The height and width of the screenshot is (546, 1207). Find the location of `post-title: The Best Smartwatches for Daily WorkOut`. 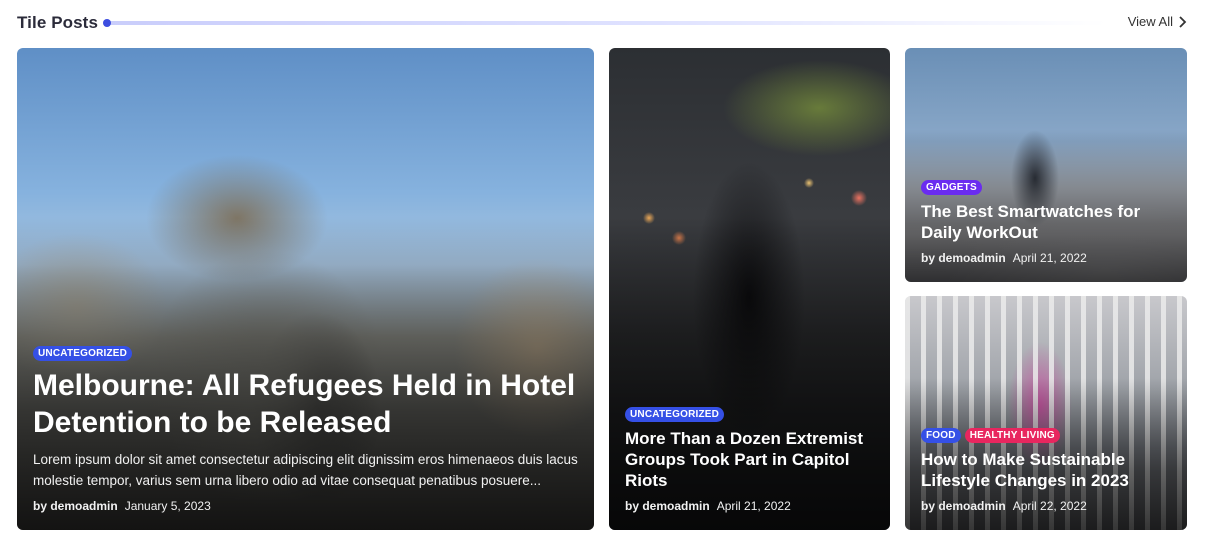

post-title: The Best Smartwatches for Daily WorkOut is located at coordinates (1046, 222).